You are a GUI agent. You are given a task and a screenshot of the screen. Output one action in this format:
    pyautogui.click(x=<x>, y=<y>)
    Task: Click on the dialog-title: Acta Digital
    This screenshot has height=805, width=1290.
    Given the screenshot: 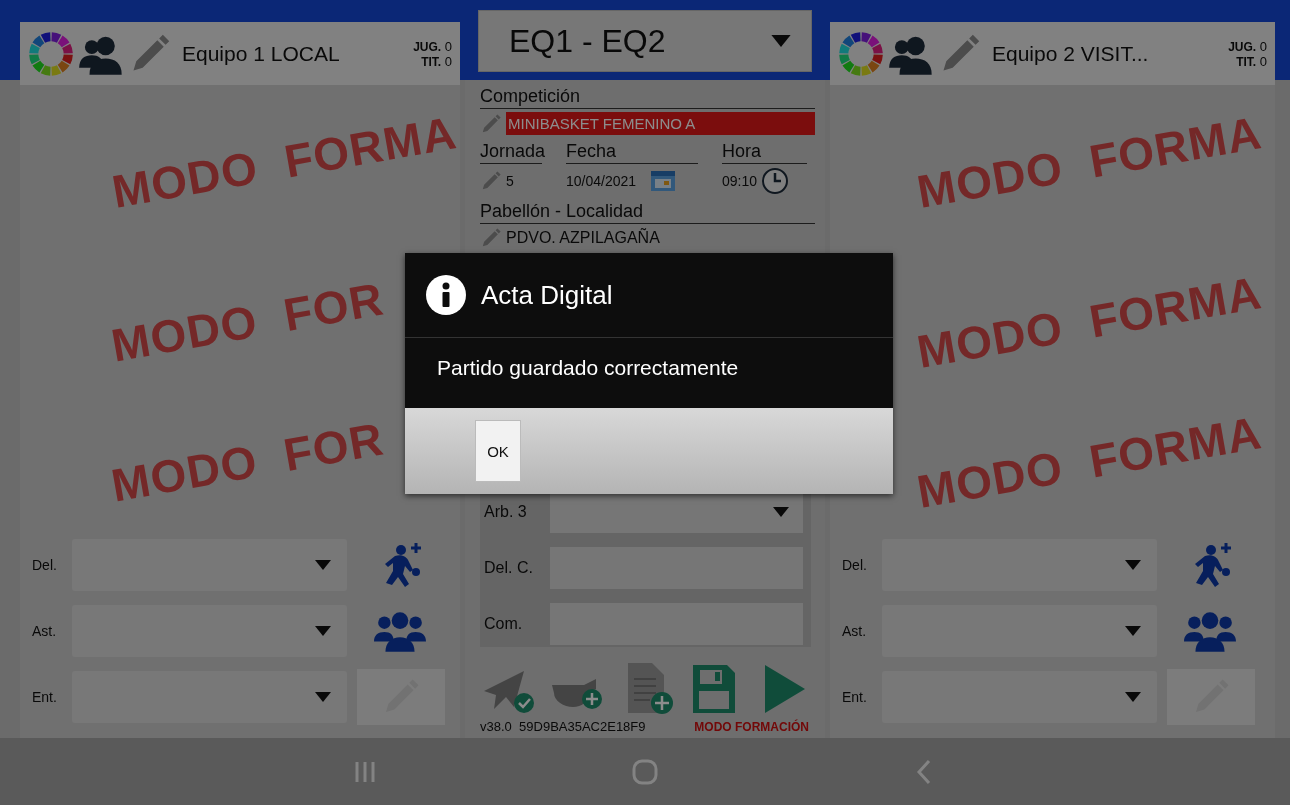 What is the action you would take?
    pyautogui.click(x=547, y=295)
    